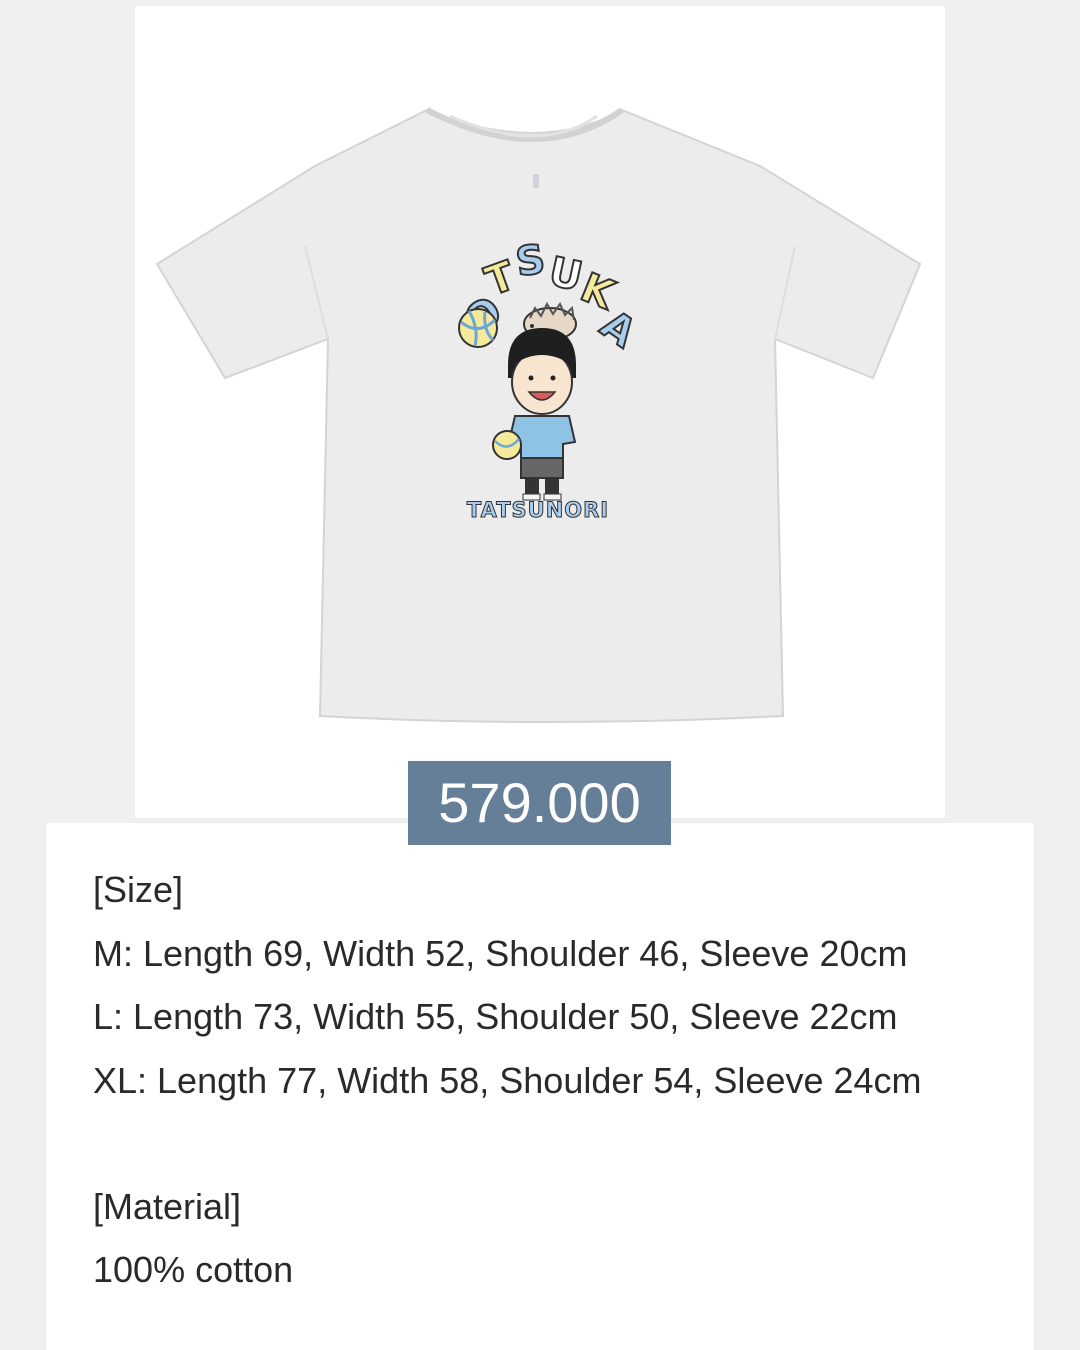 Image resolution: width=1080 pixels, height=1350 pixels. What do you see at coordinates (536, 181) in the screenshot?
I see `label-tag` at bounding box center [536, 181].